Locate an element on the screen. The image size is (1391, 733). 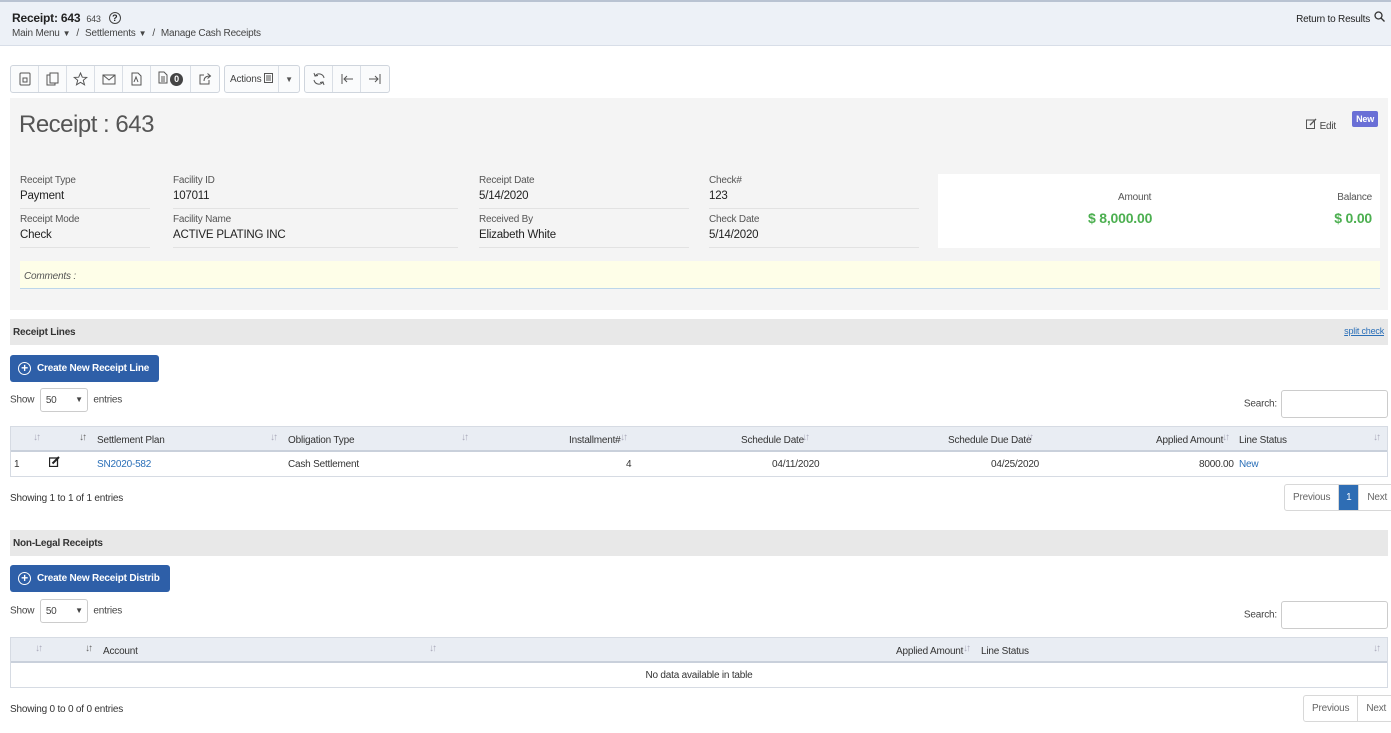
last-record-icon is located at coordinates (375, 79).